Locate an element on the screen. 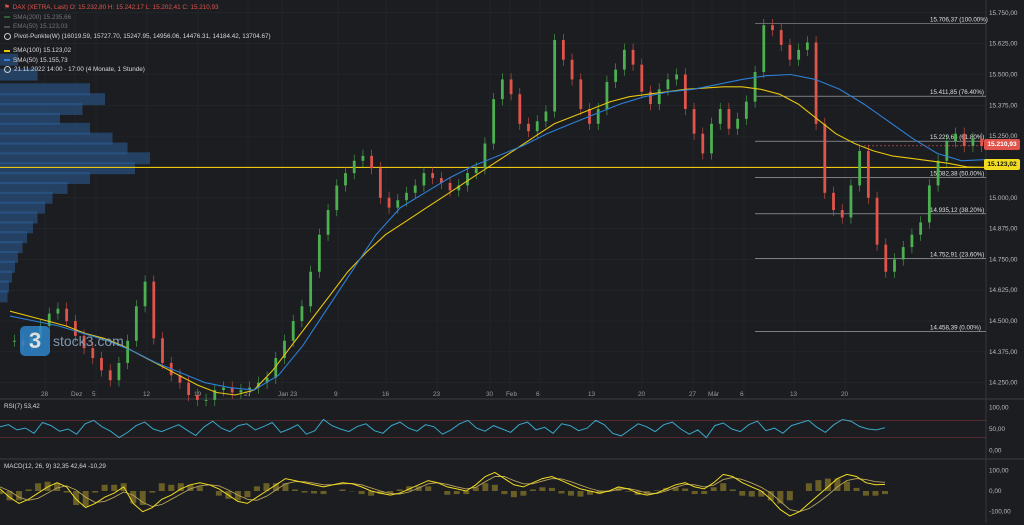 Image resolution: width=1024 pixels, height=525 pixels. y-tick-label: 15.750,00 is located at coordinates (1003, 13).